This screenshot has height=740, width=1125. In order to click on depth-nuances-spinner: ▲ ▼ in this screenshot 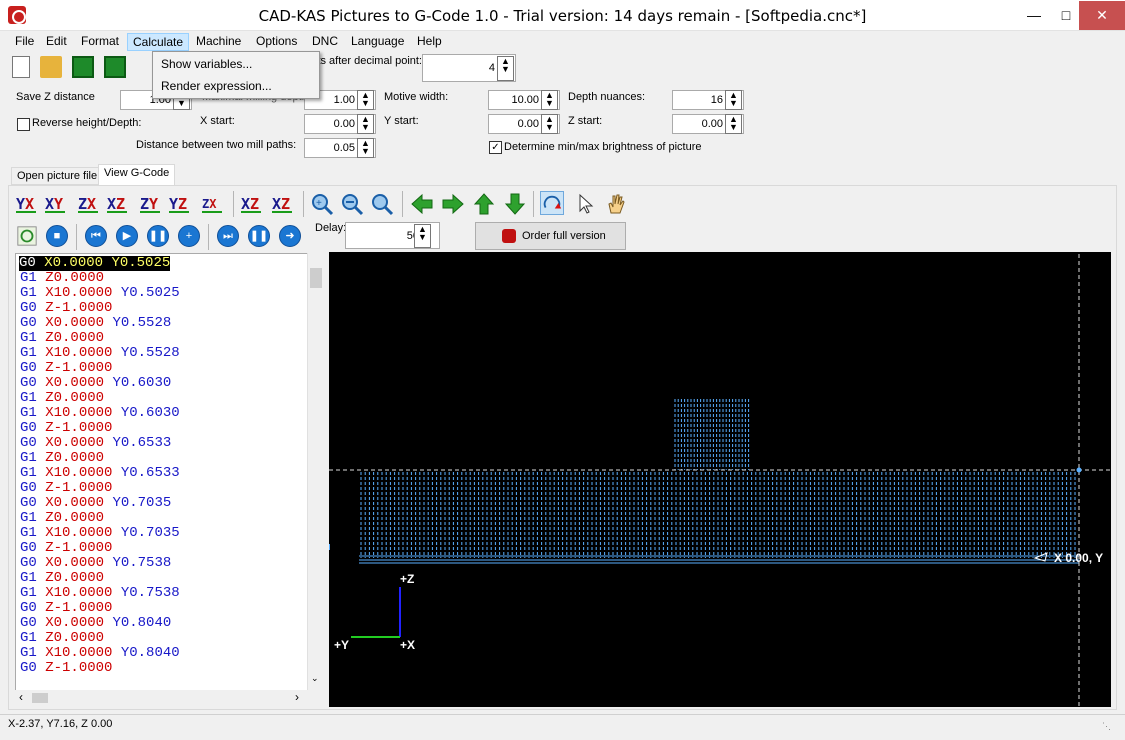, I will do `click(733, 100)`.